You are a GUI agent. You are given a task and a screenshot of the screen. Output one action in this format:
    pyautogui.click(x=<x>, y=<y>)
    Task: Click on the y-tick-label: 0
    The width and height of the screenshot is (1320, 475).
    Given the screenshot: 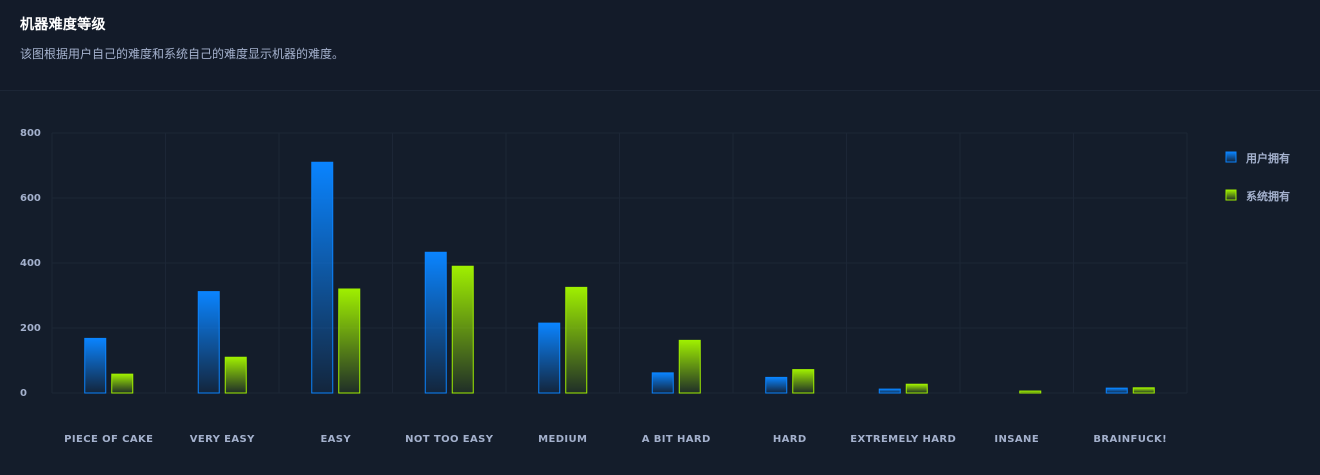 What is the action you would take?
    pyautogui.click(x=23, y=393)
    